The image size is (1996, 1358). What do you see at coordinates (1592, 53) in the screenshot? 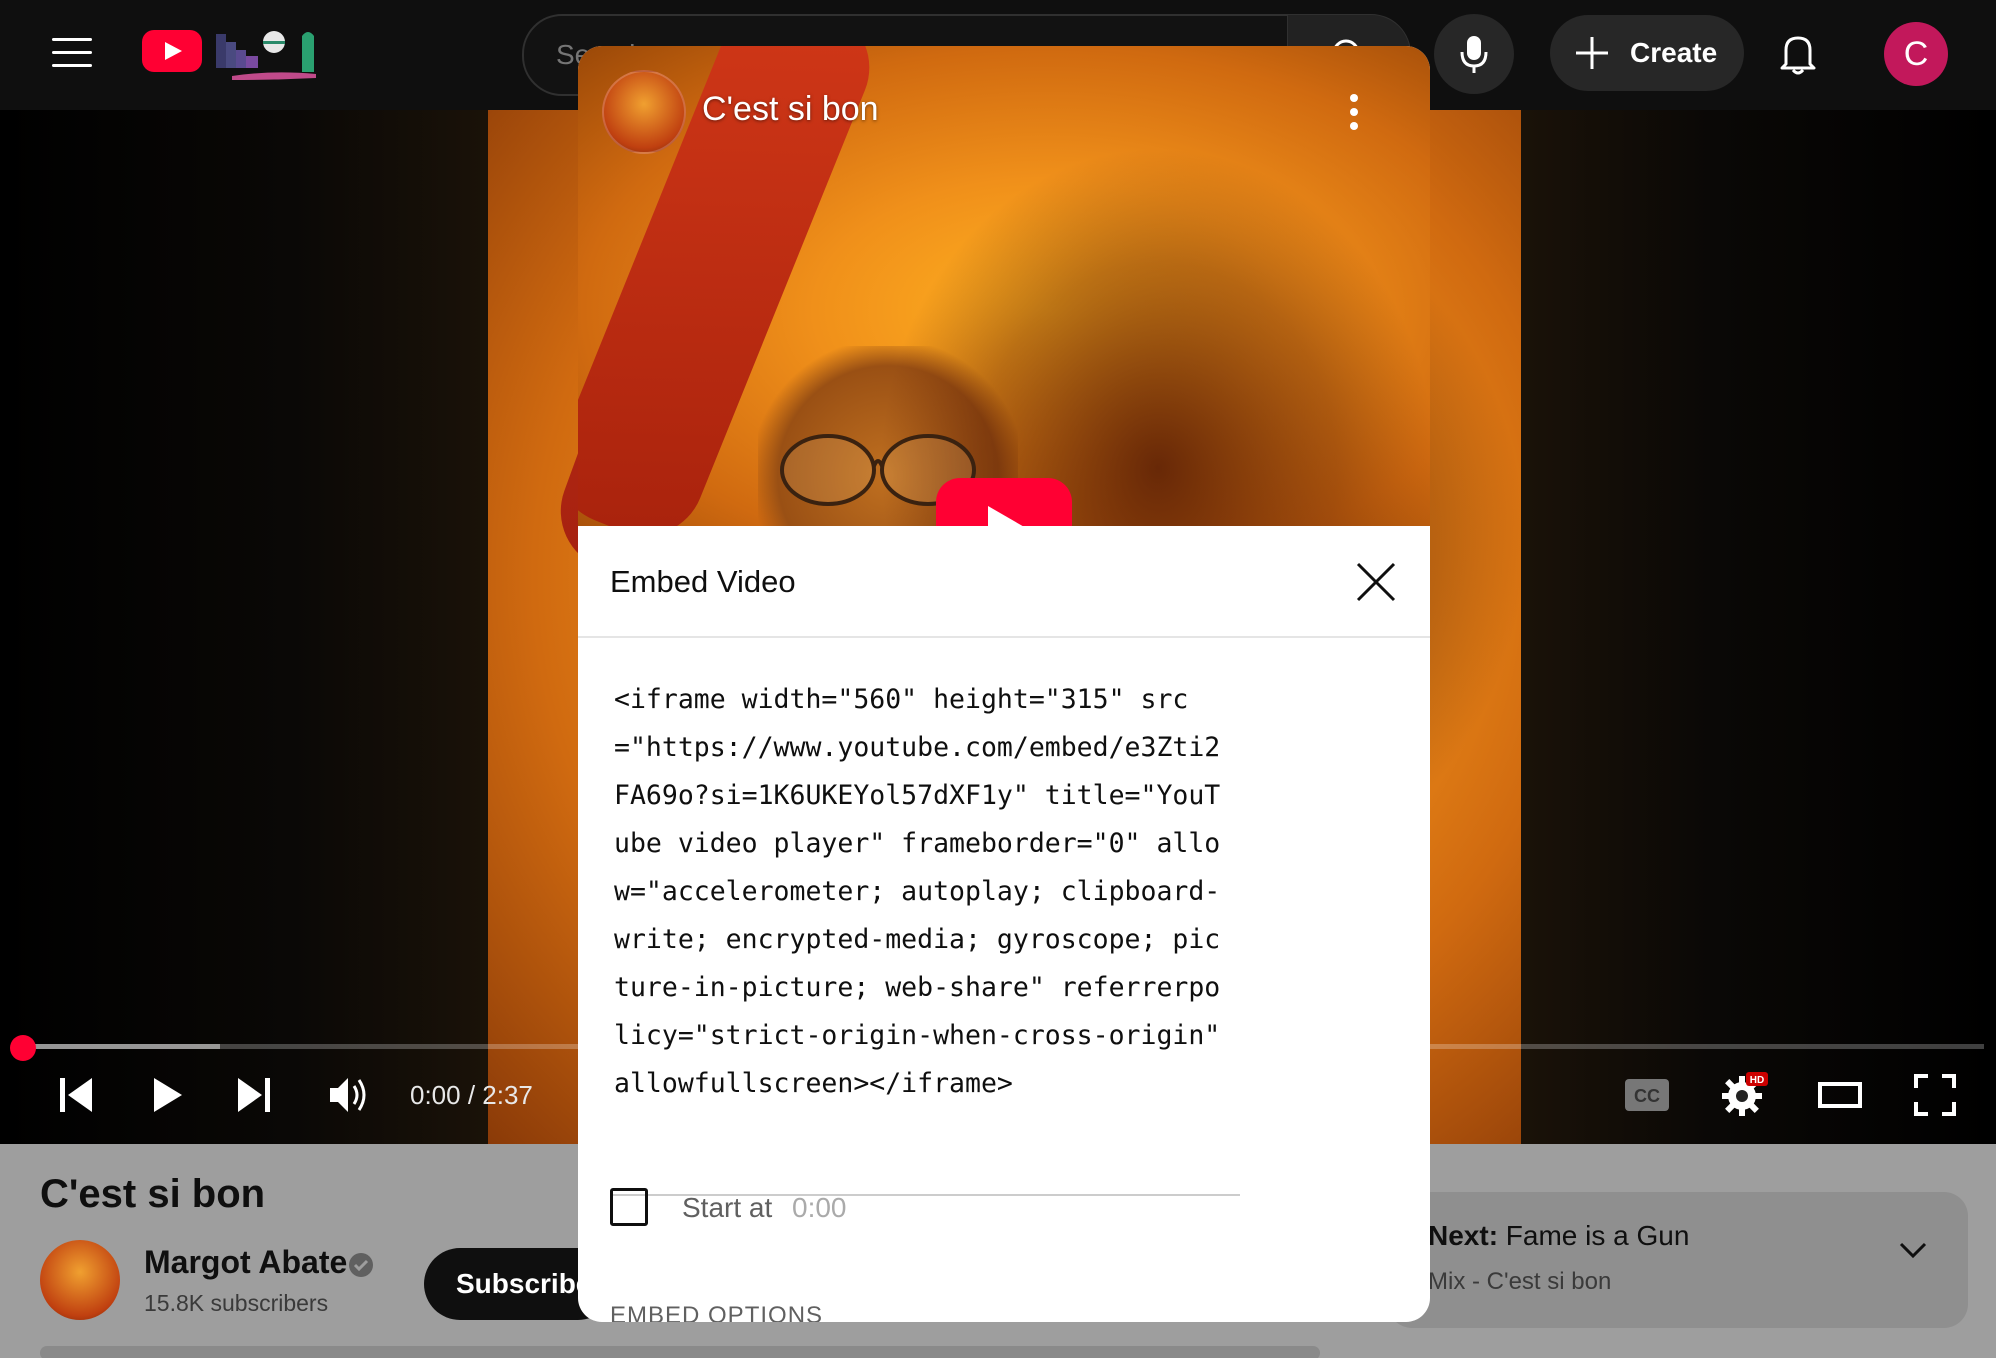
I see `plus-icon` at bounding box center [1592, 53].